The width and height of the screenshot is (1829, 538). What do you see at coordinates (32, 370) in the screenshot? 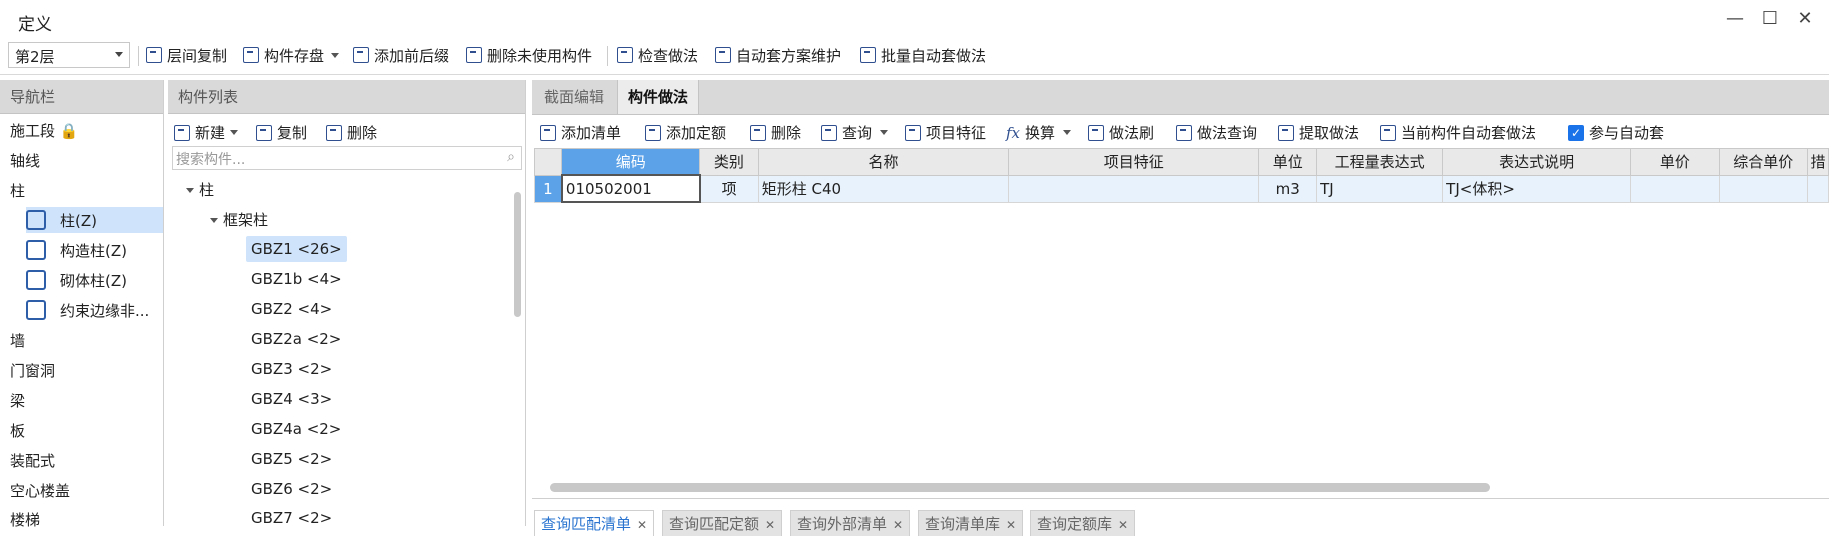
I see `nav-item-door-window: 门窗洞` at bounding box center [32, 370].